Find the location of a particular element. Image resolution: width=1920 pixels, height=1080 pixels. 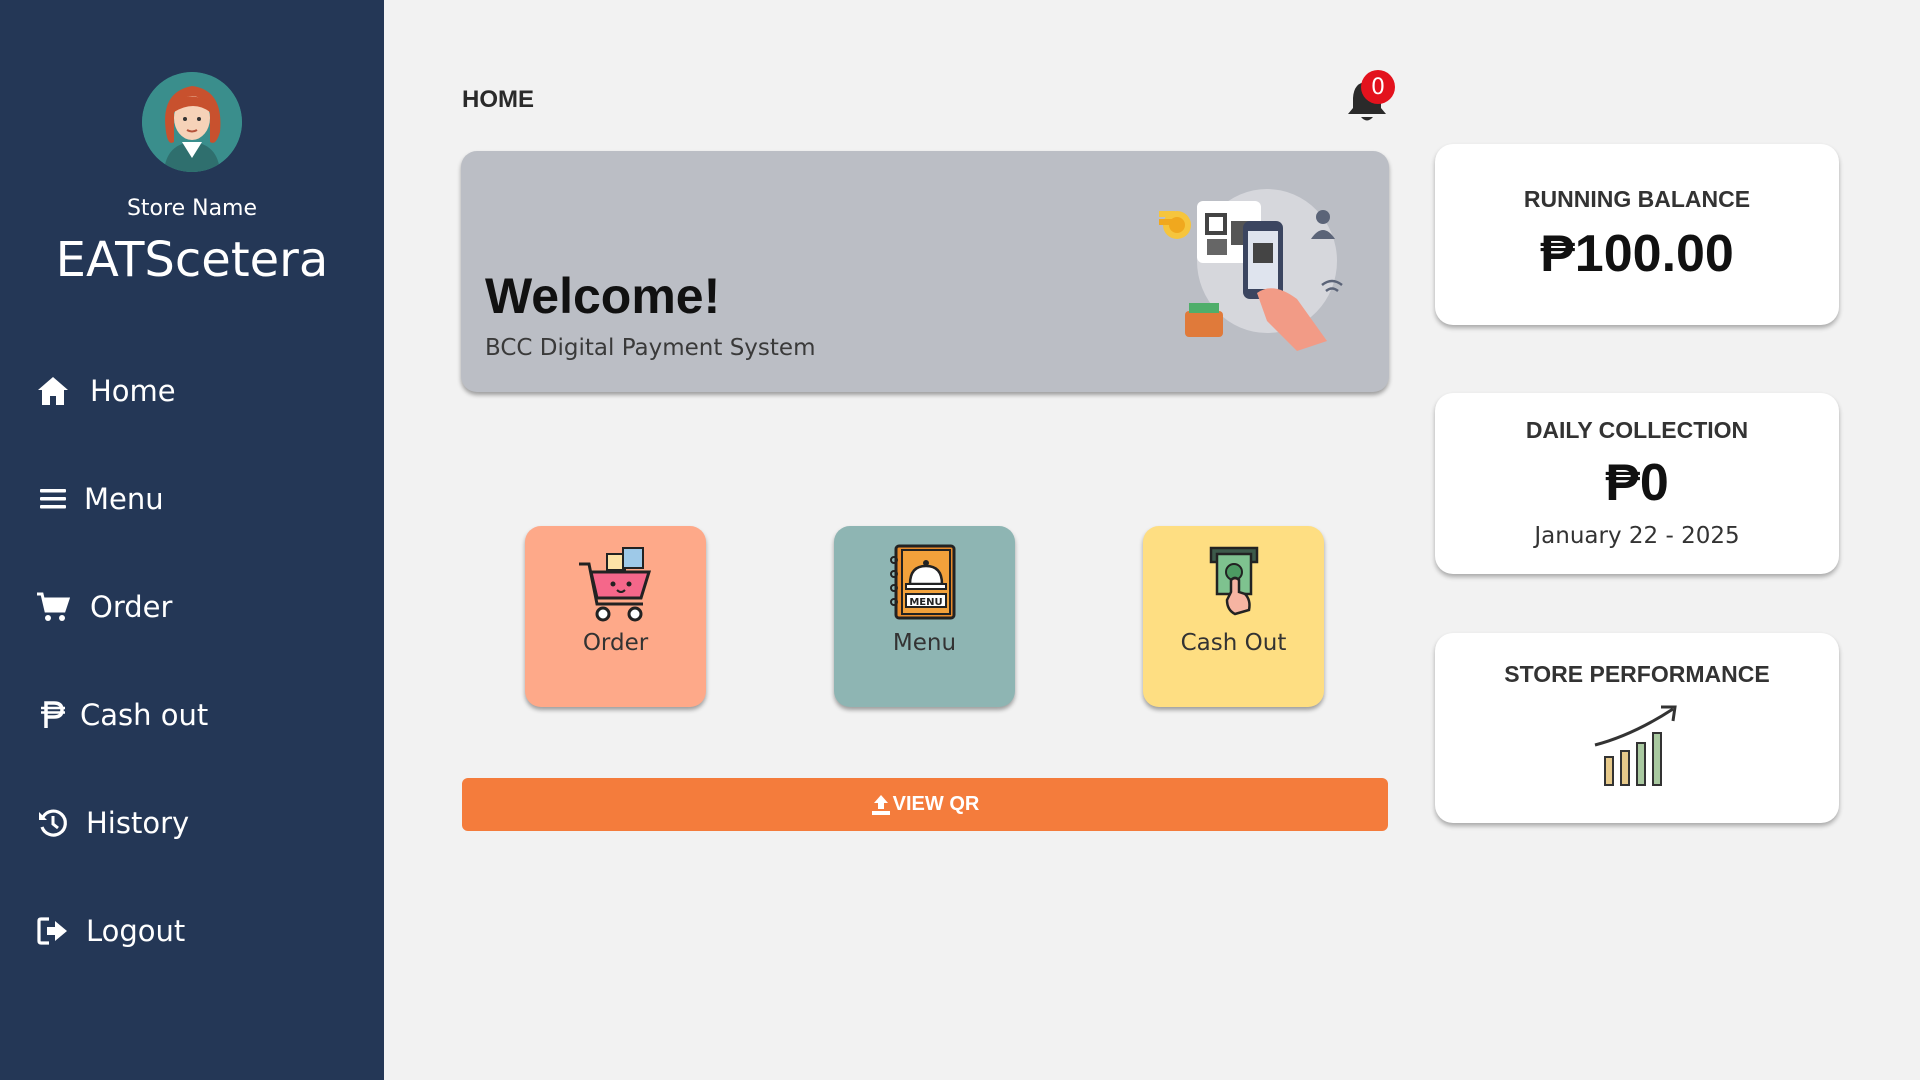

qr-payment-illustration-icon is located at coordinates (1257, 271).